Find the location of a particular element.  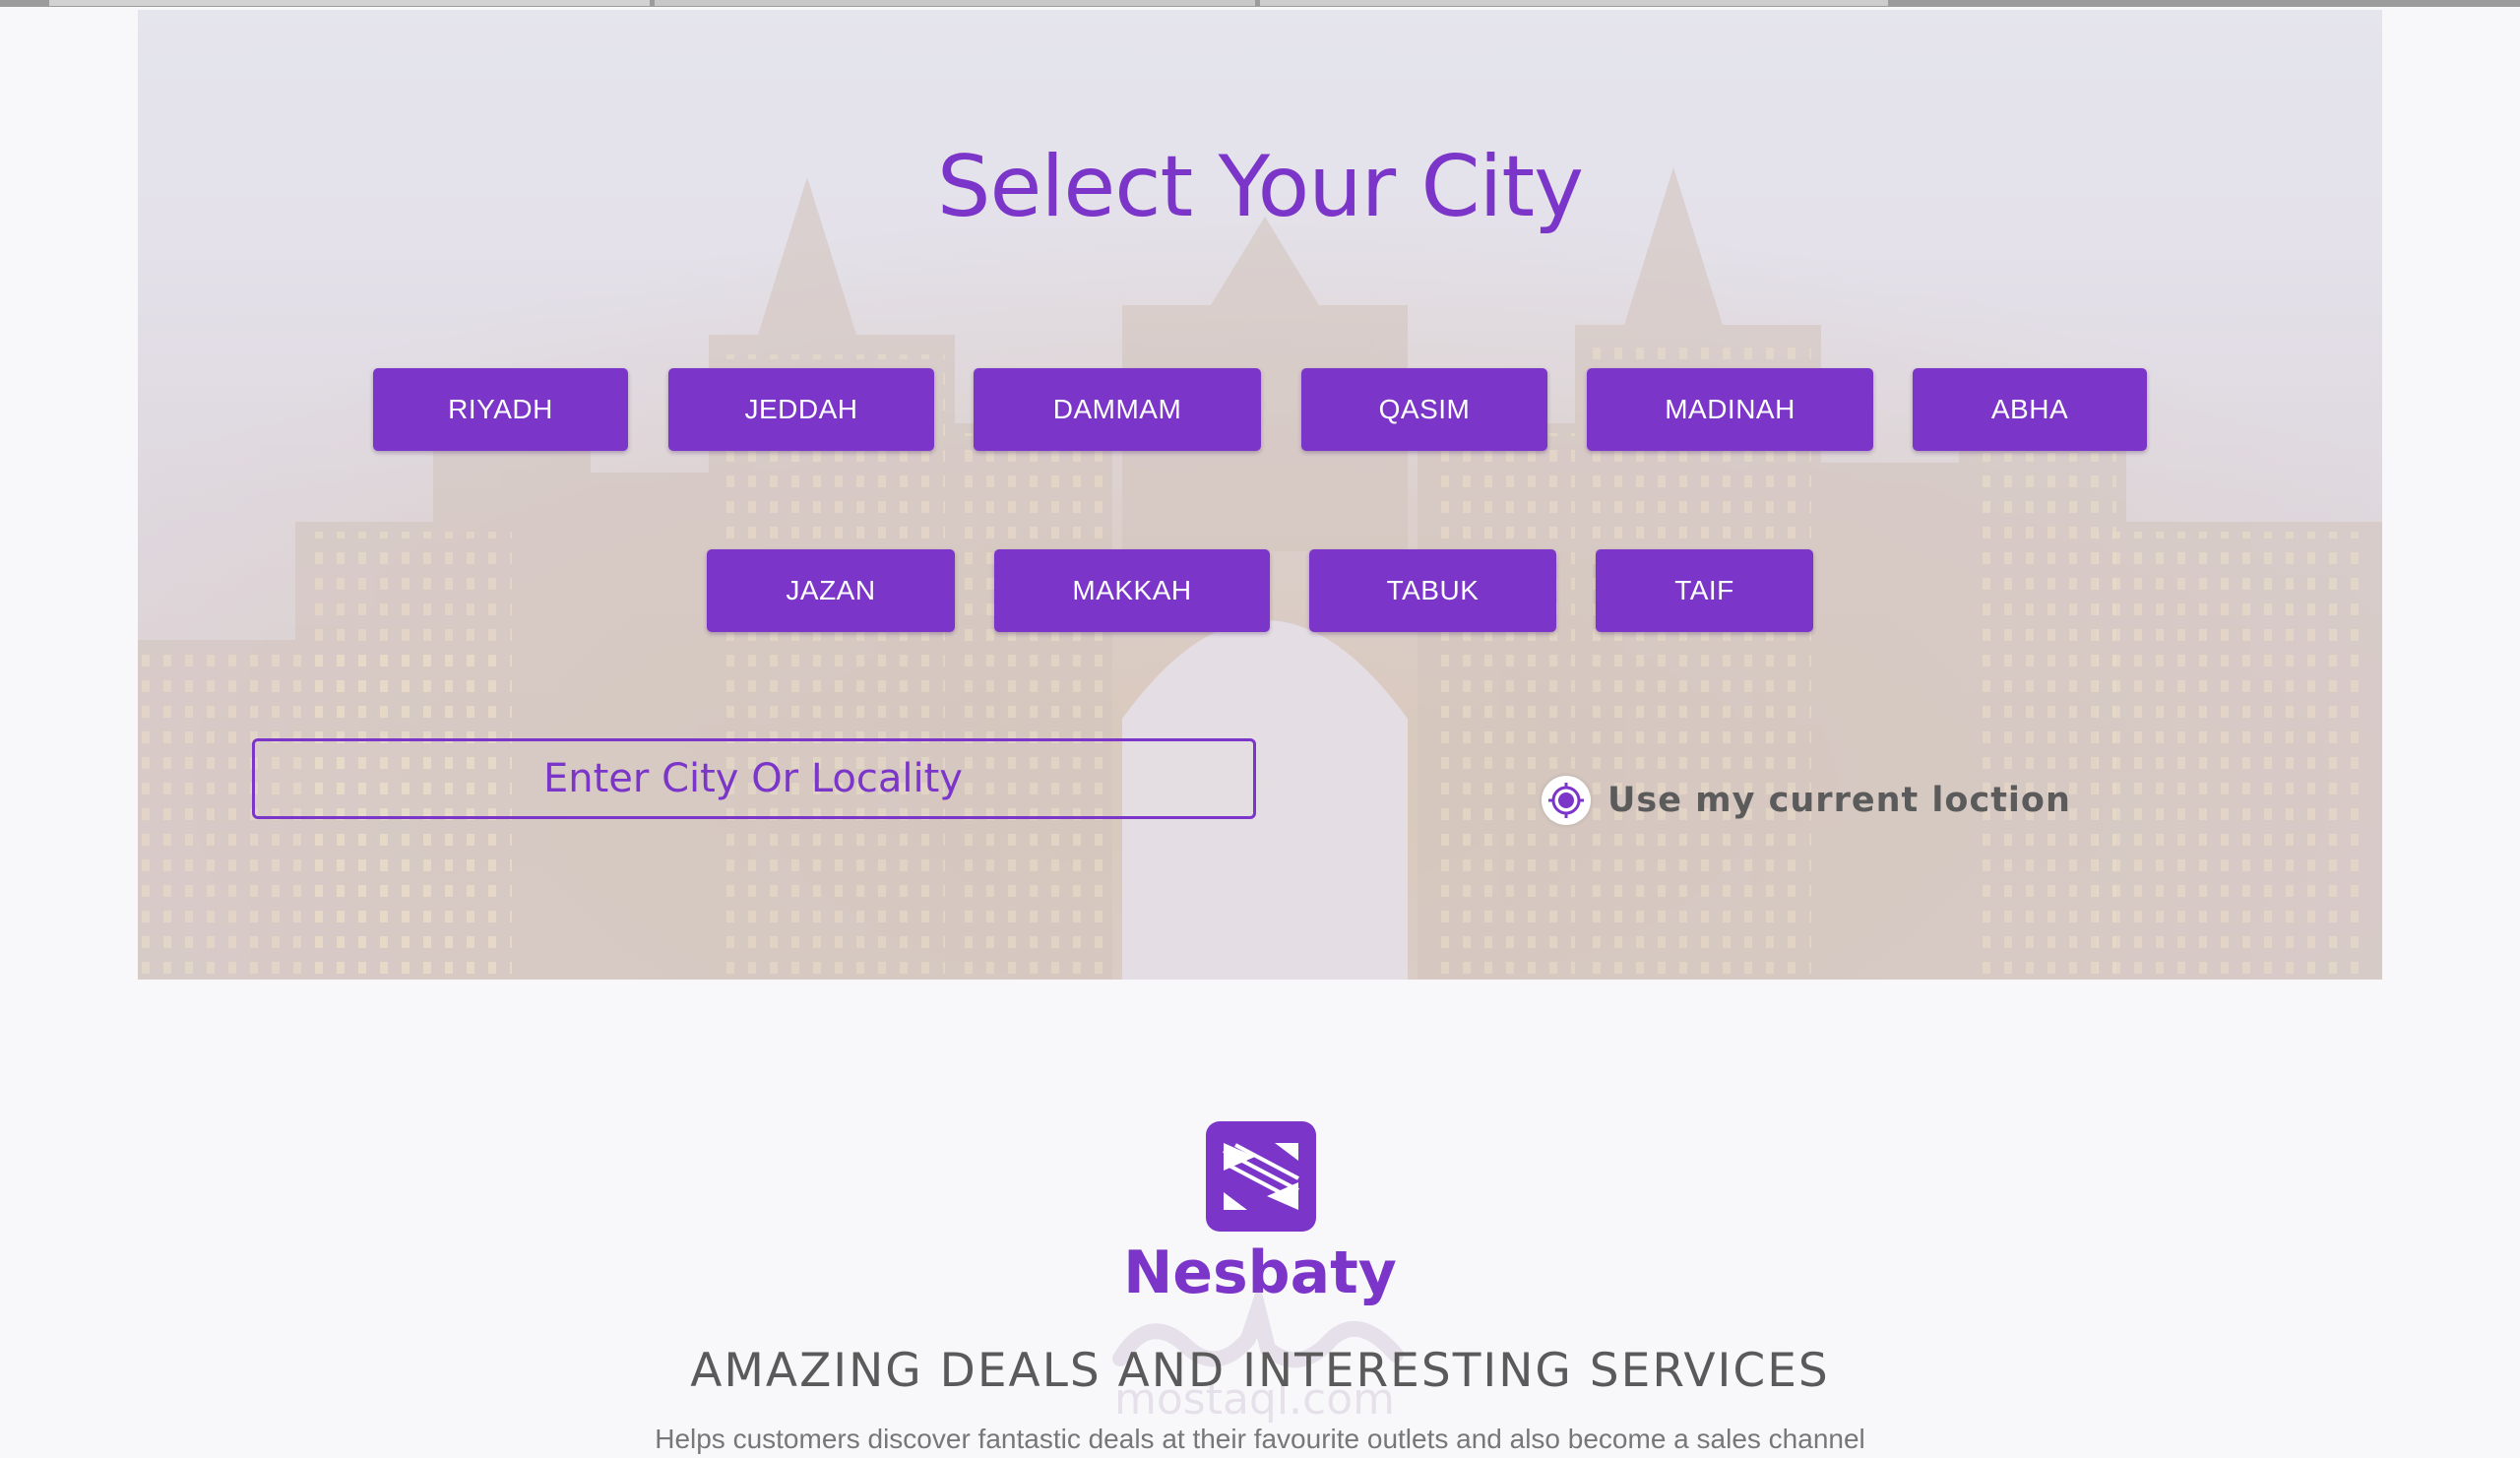

location-label: Use my current loction is located at coordinates (1839, 800).